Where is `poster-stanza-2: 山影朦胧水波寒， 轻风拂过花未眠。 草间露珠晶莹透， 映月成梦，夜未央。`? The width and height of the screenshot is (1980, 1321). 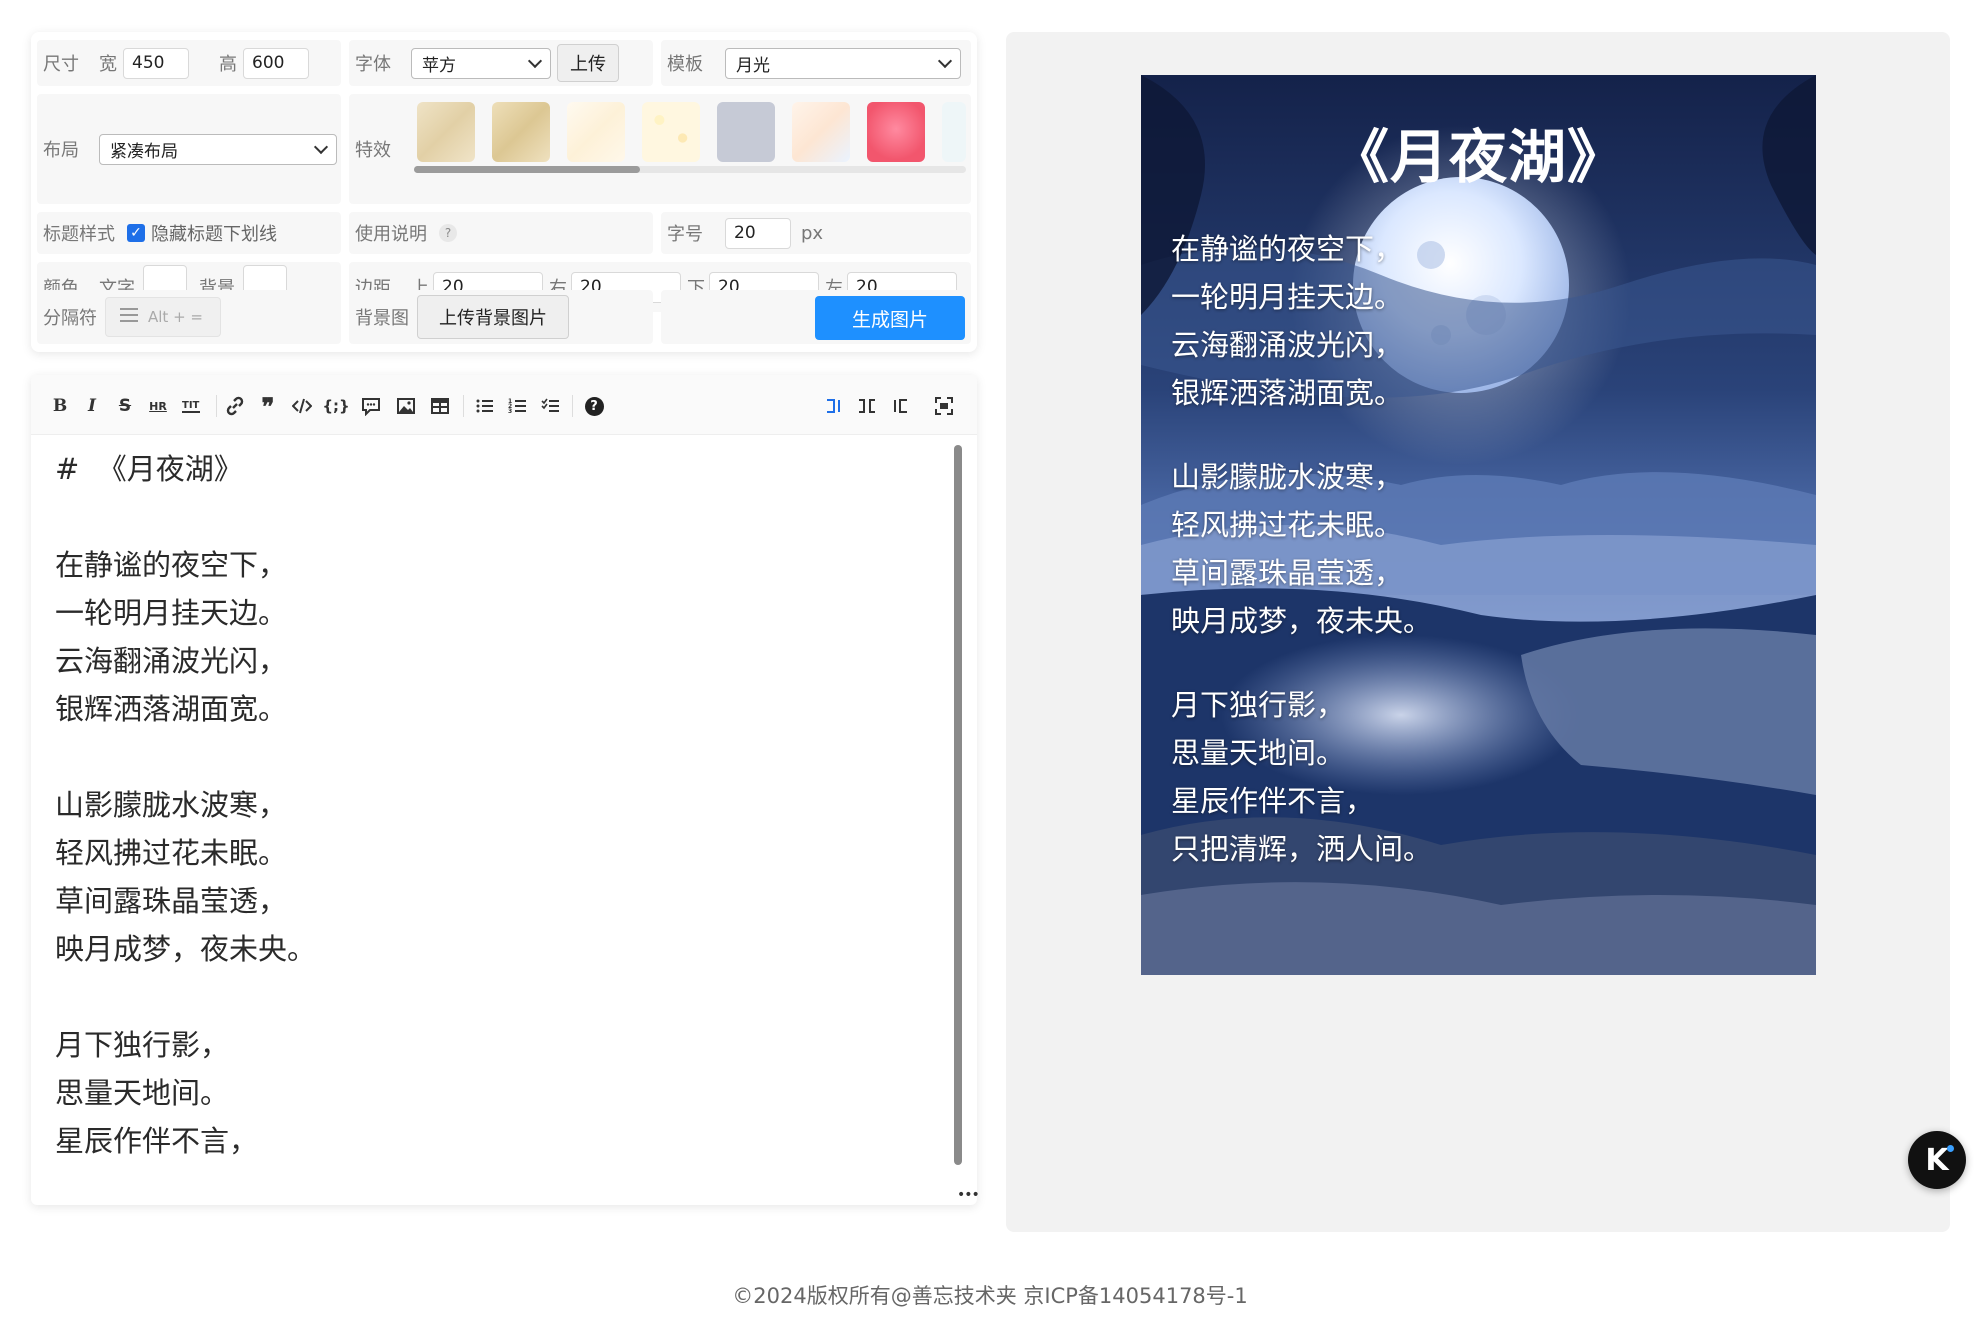 poster-stanza-2: 山影朦胧水波寒， 轻风拂过花未眠。 草间露珠晶莹透， 映月成梦，夜未央。 is located at coordinates (1301, 549).